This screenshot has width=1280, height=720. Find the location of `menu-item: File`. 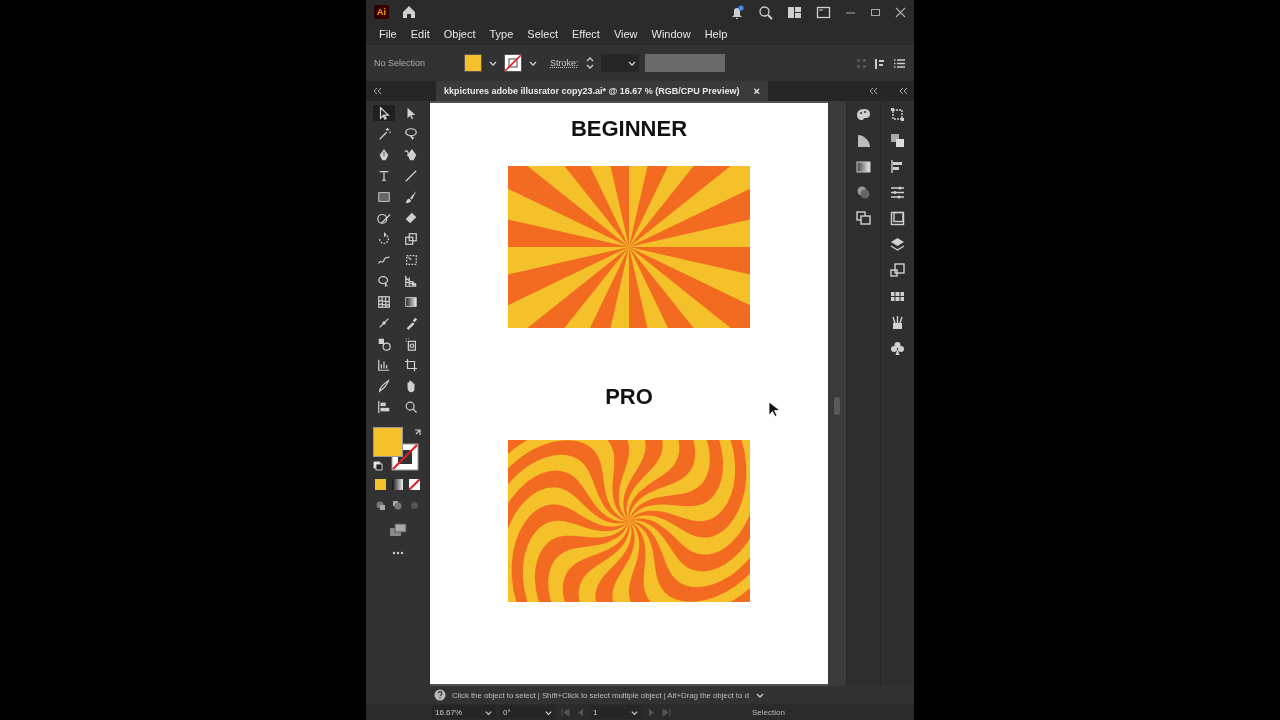

menu-item: File is located at coordinates (388, 34).